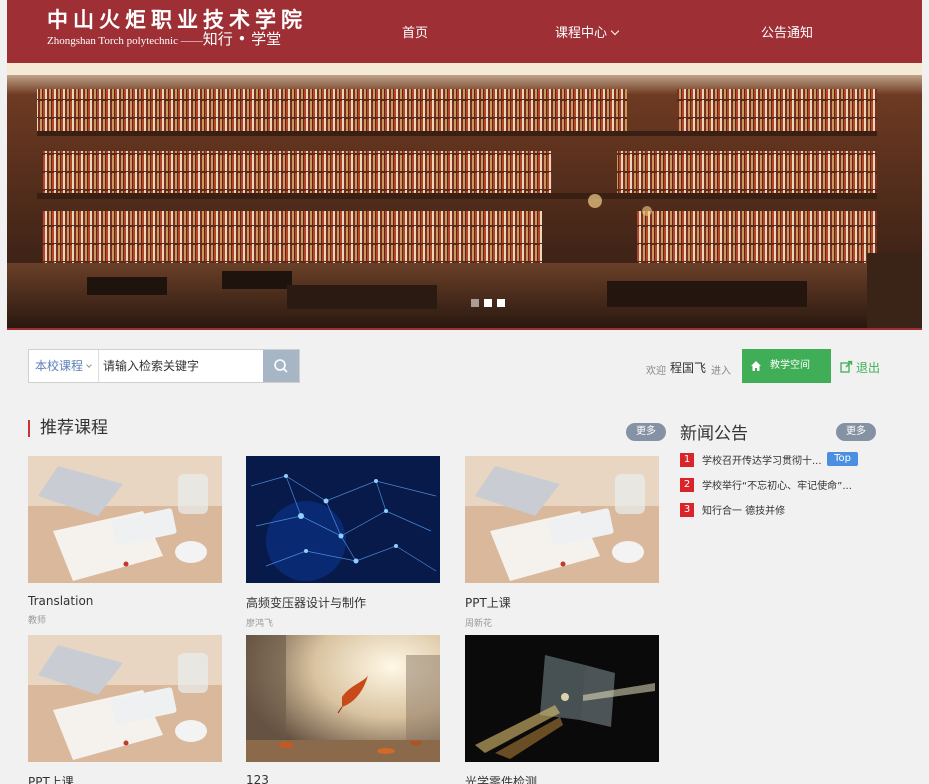 Image resolution: width=929 pixels, height=784 pixels. What do you see at coordinates (306, 603) in the screenshot?
I see `course-title: 高频变压器设计与制作` at bounding box center [306, 603].